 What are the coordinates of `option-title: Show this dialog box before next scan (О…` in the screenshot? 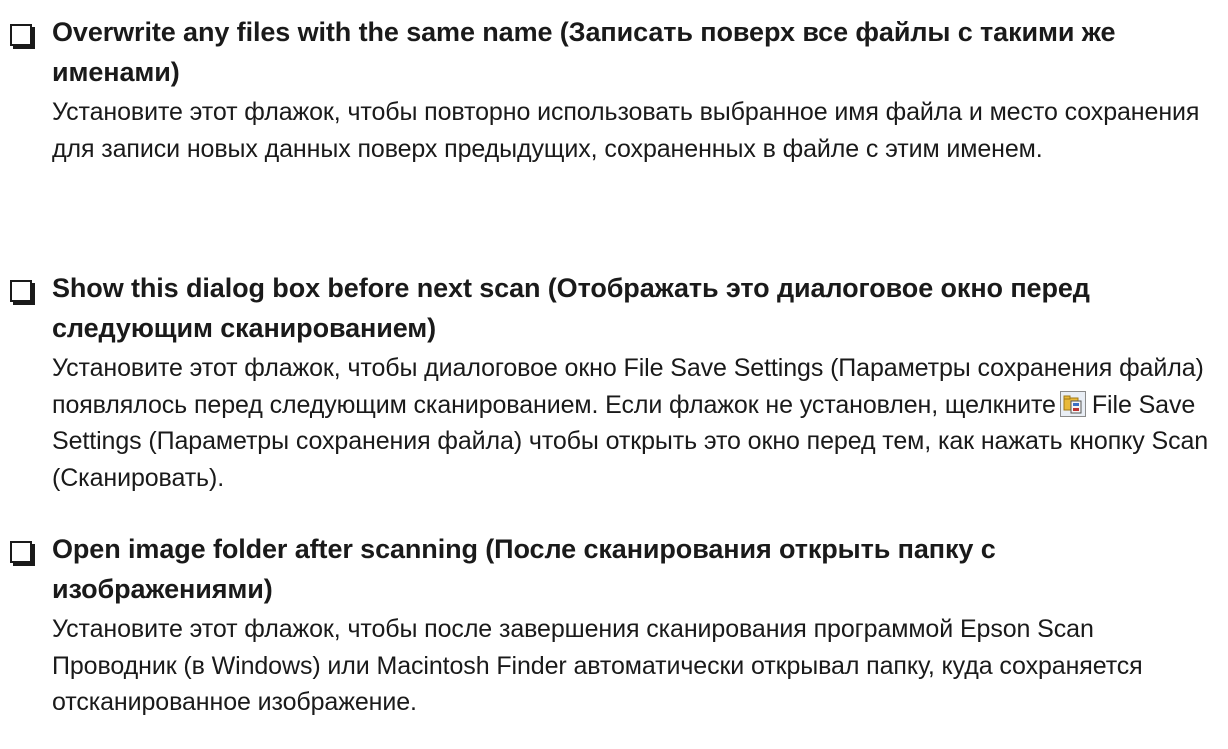 It's located at (571, 308).